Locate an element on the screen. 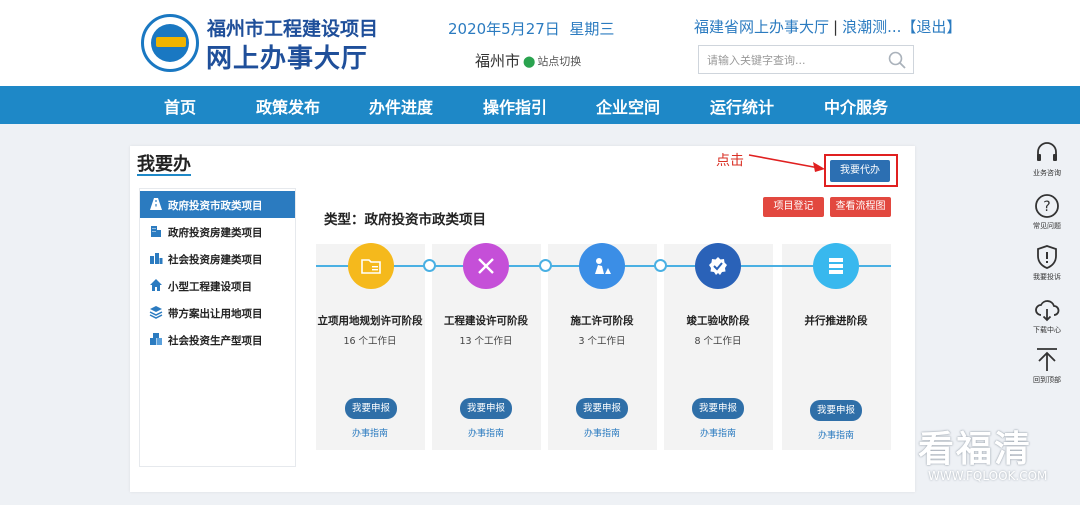  sidebar-item-gov-municipal: 政府投资市政类项目 is located at coordinates (217, 204).